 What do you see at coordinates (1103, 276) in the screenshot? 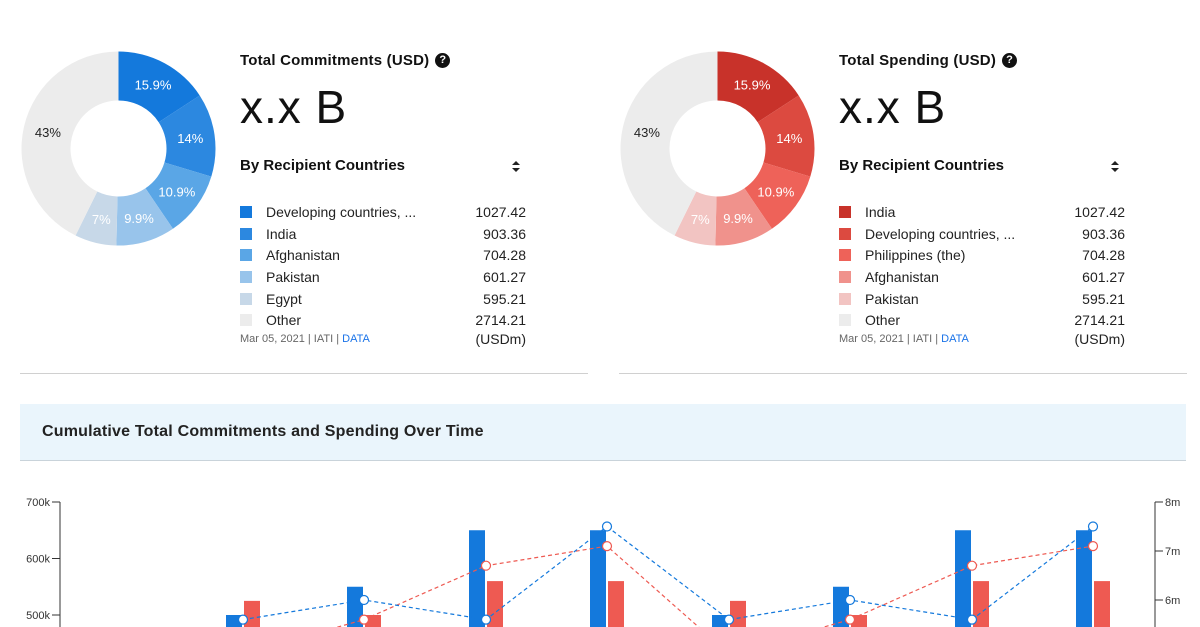
I see `legend-value: 601.27` at bounding box center [1103, 276].